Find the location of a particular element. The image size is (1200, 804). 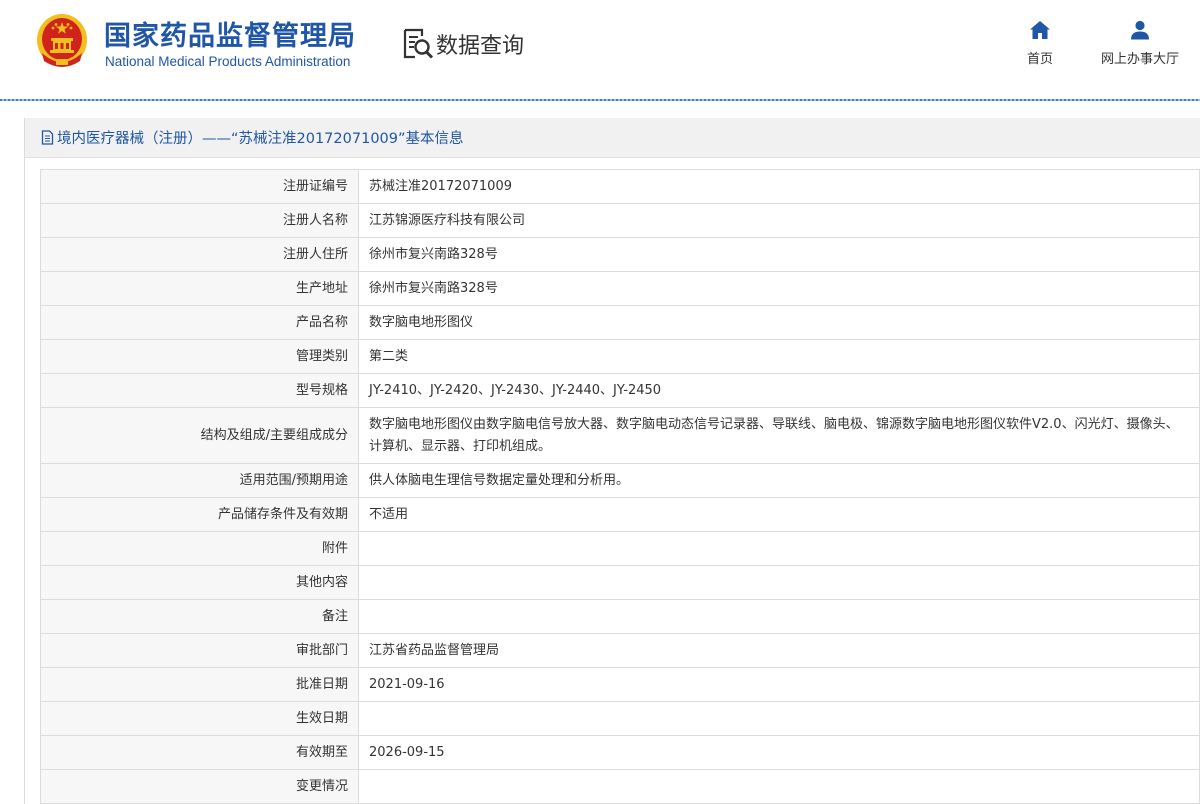

row-value: 不适用 is located at coordinates (779, 514).